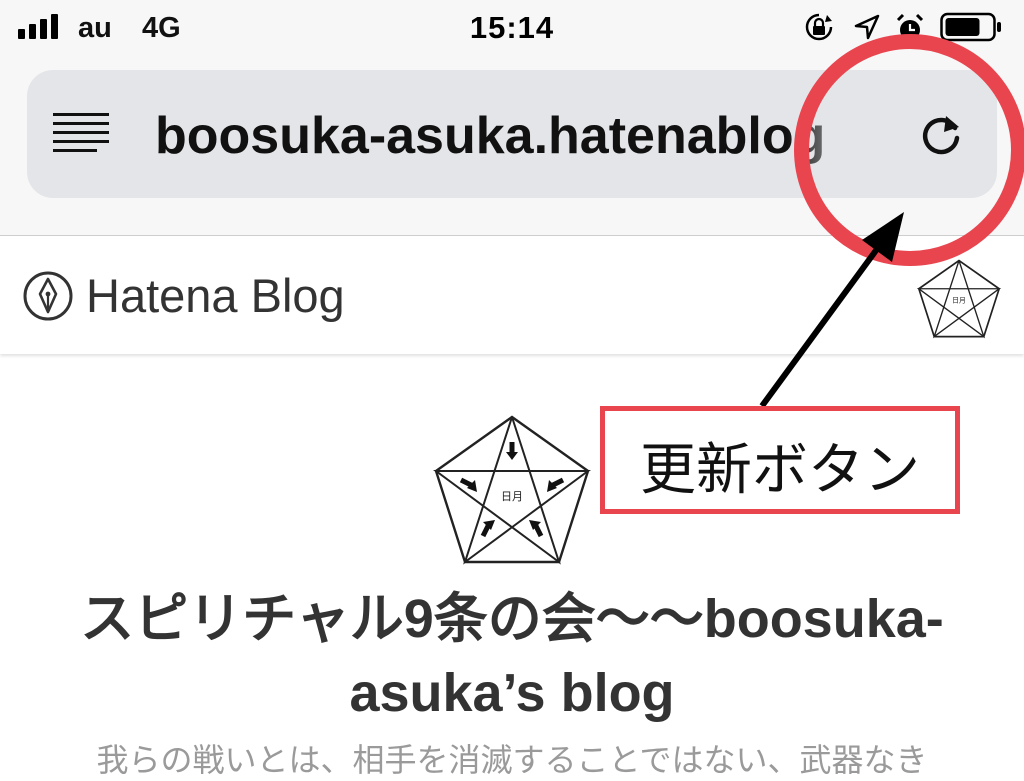  I want to click on brand-label: Hatena Blog, so click(215, 295).